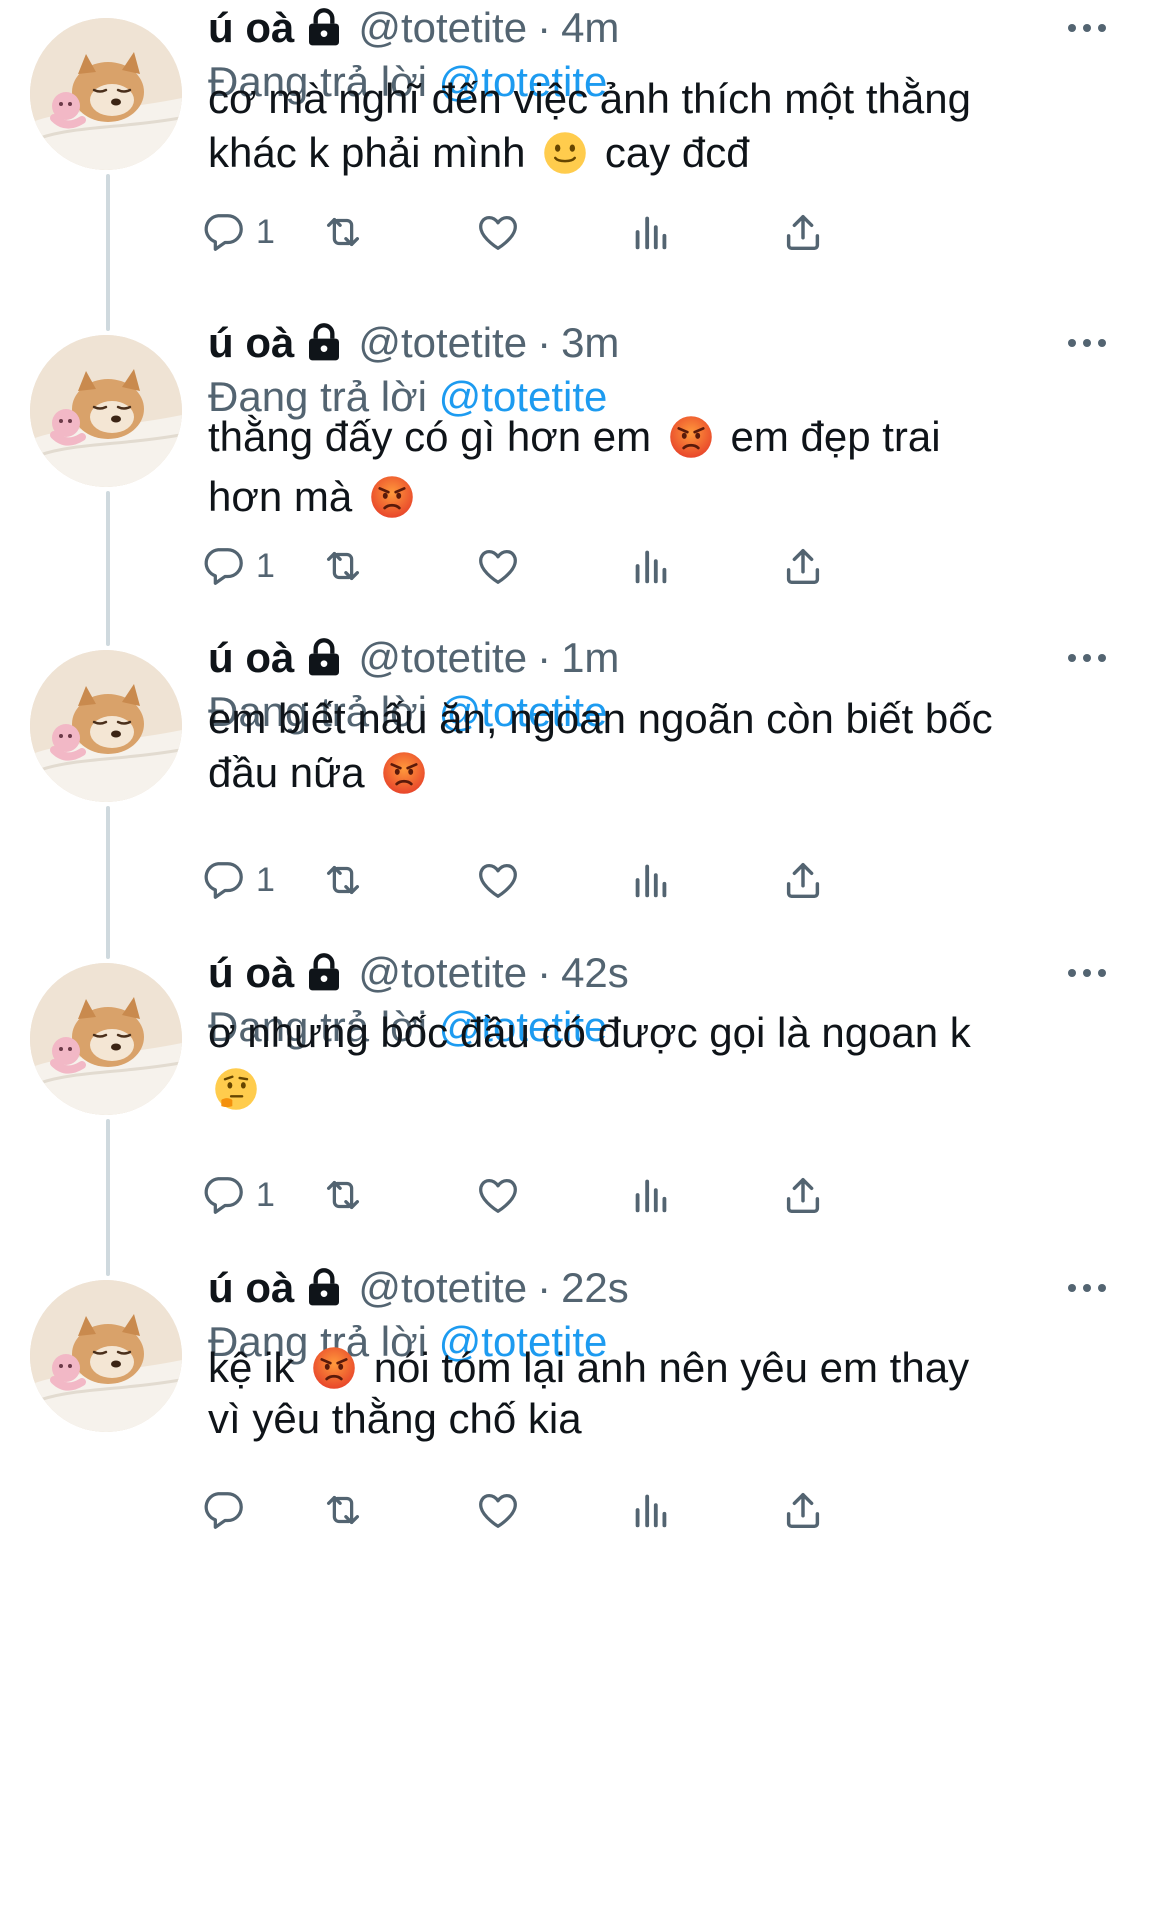 This screenshot has height=1920, width=1149. Describe the element at coordinates (666, 1367) in the screenshot. I see `tweet-text-segment: nói tóm lại anh nên yêu em thay` at that location.